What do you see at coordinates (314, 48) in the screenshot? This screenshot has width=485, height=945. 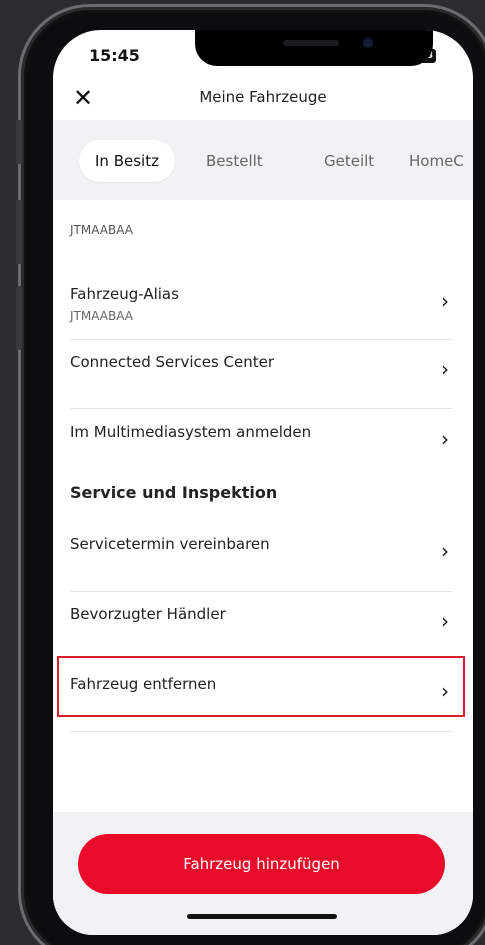 I see `notch` at bounding box center [314, 48].